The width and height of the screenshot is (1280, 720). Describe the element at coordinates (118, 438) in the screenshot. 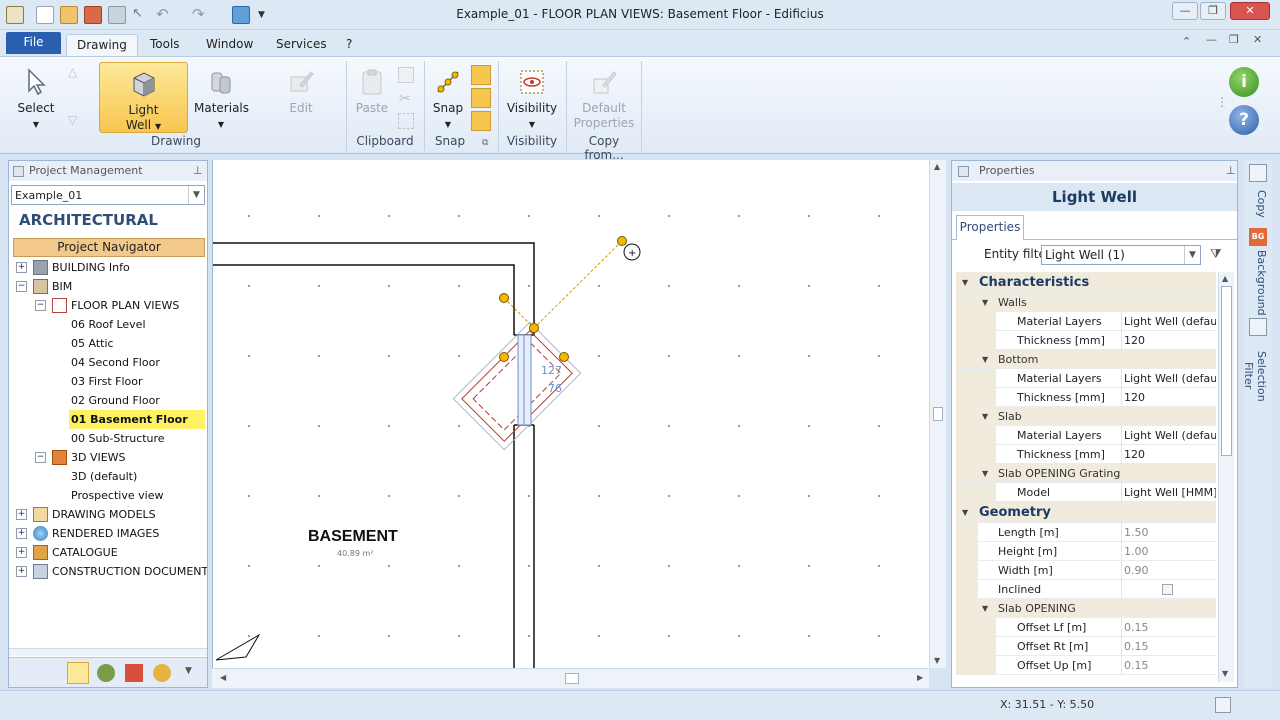

I see `tree-item-sub-structure: 00 Sub-Structure` at that location.